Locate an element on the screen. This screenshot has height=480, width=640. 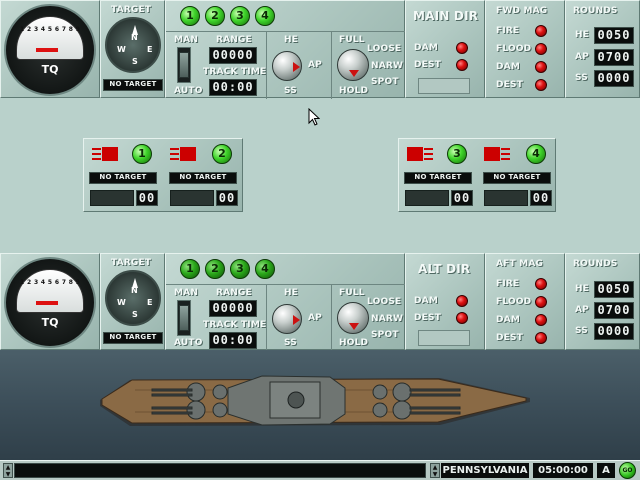
gauge-scale: 123456789 is located at coordinates (50, 32).